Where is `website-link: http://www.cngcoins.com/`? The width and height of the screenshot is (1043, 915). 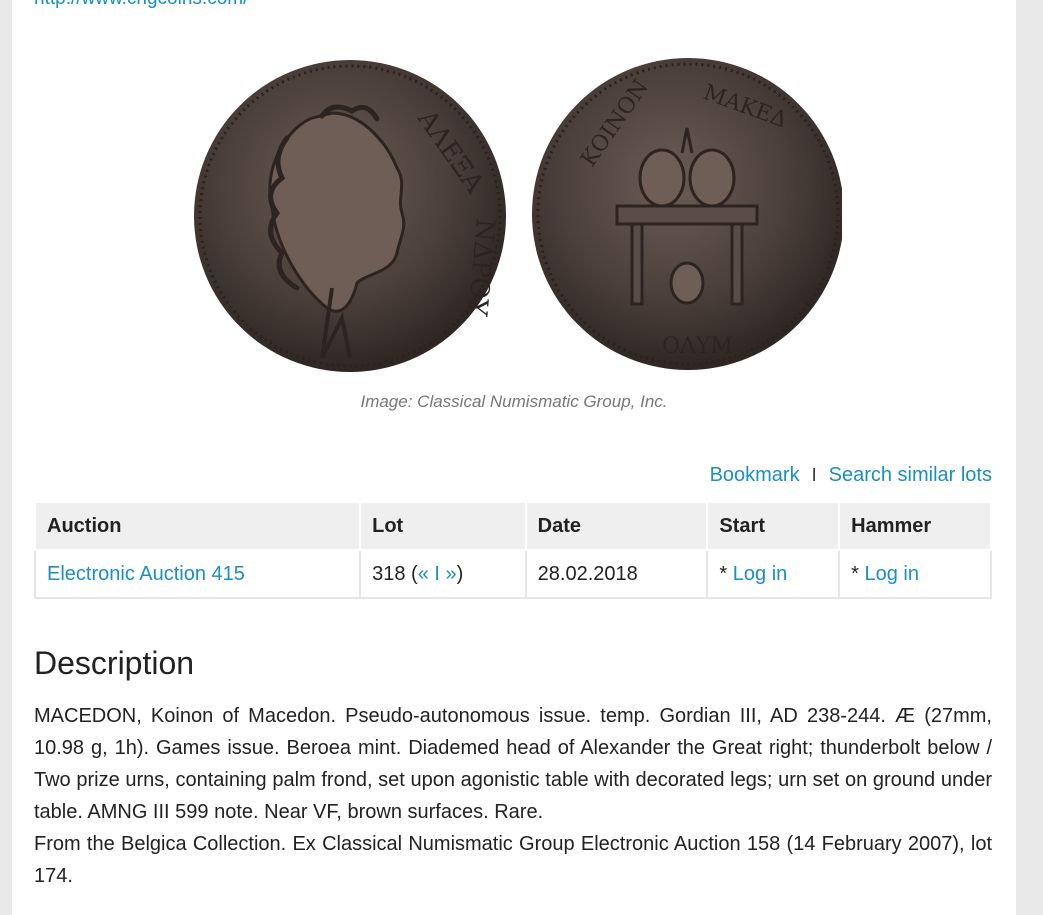
website-link: http://www.cngcoins.com/ is located at coordinates (141, 5).